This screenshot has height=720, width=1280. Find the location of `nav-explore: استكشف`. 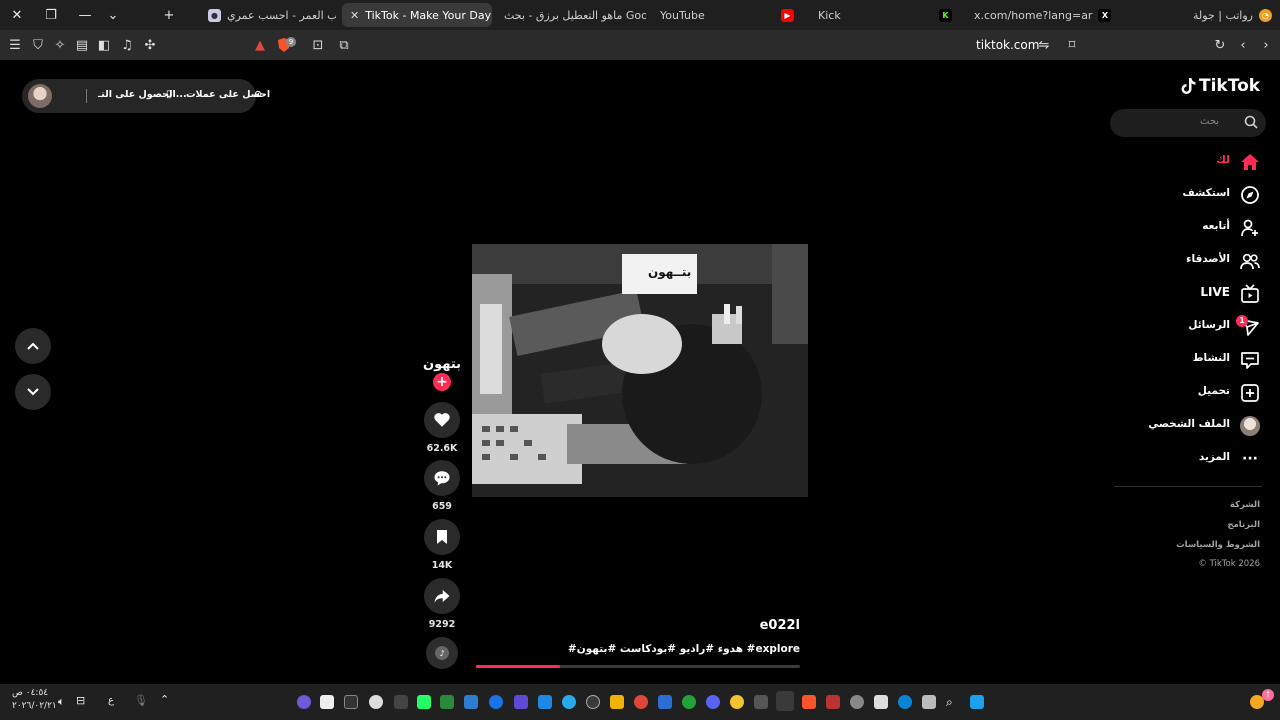

nav-explore: استكشف is located at coordinates (1188, 195).